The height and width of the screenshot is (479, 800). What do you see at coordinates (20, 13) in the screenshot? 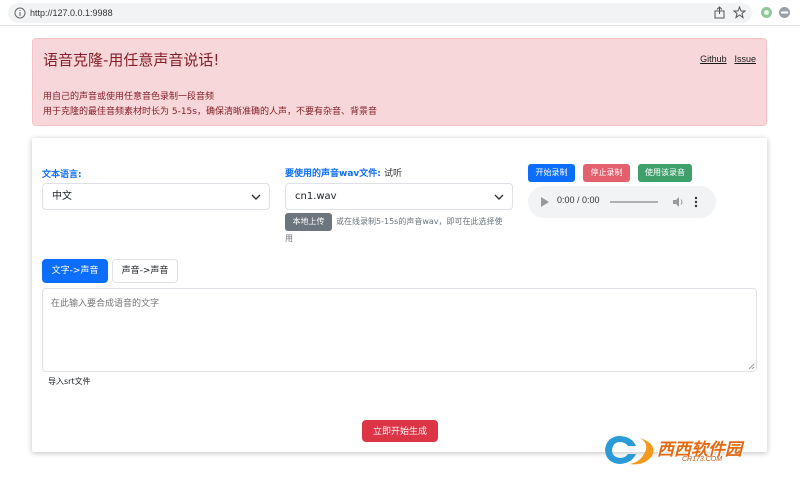
I see `info-icon` at bounding box center [20, 13].